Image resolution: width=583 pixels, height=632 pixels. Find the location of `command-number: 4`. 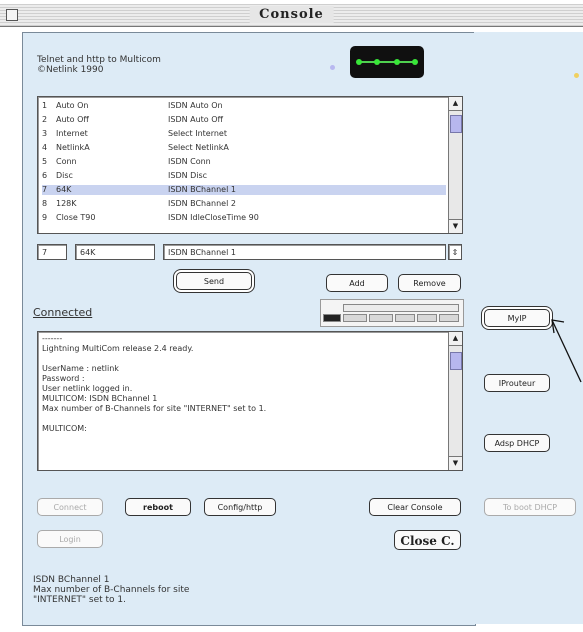

command-number: 4 is located at coordinates (45, 147).